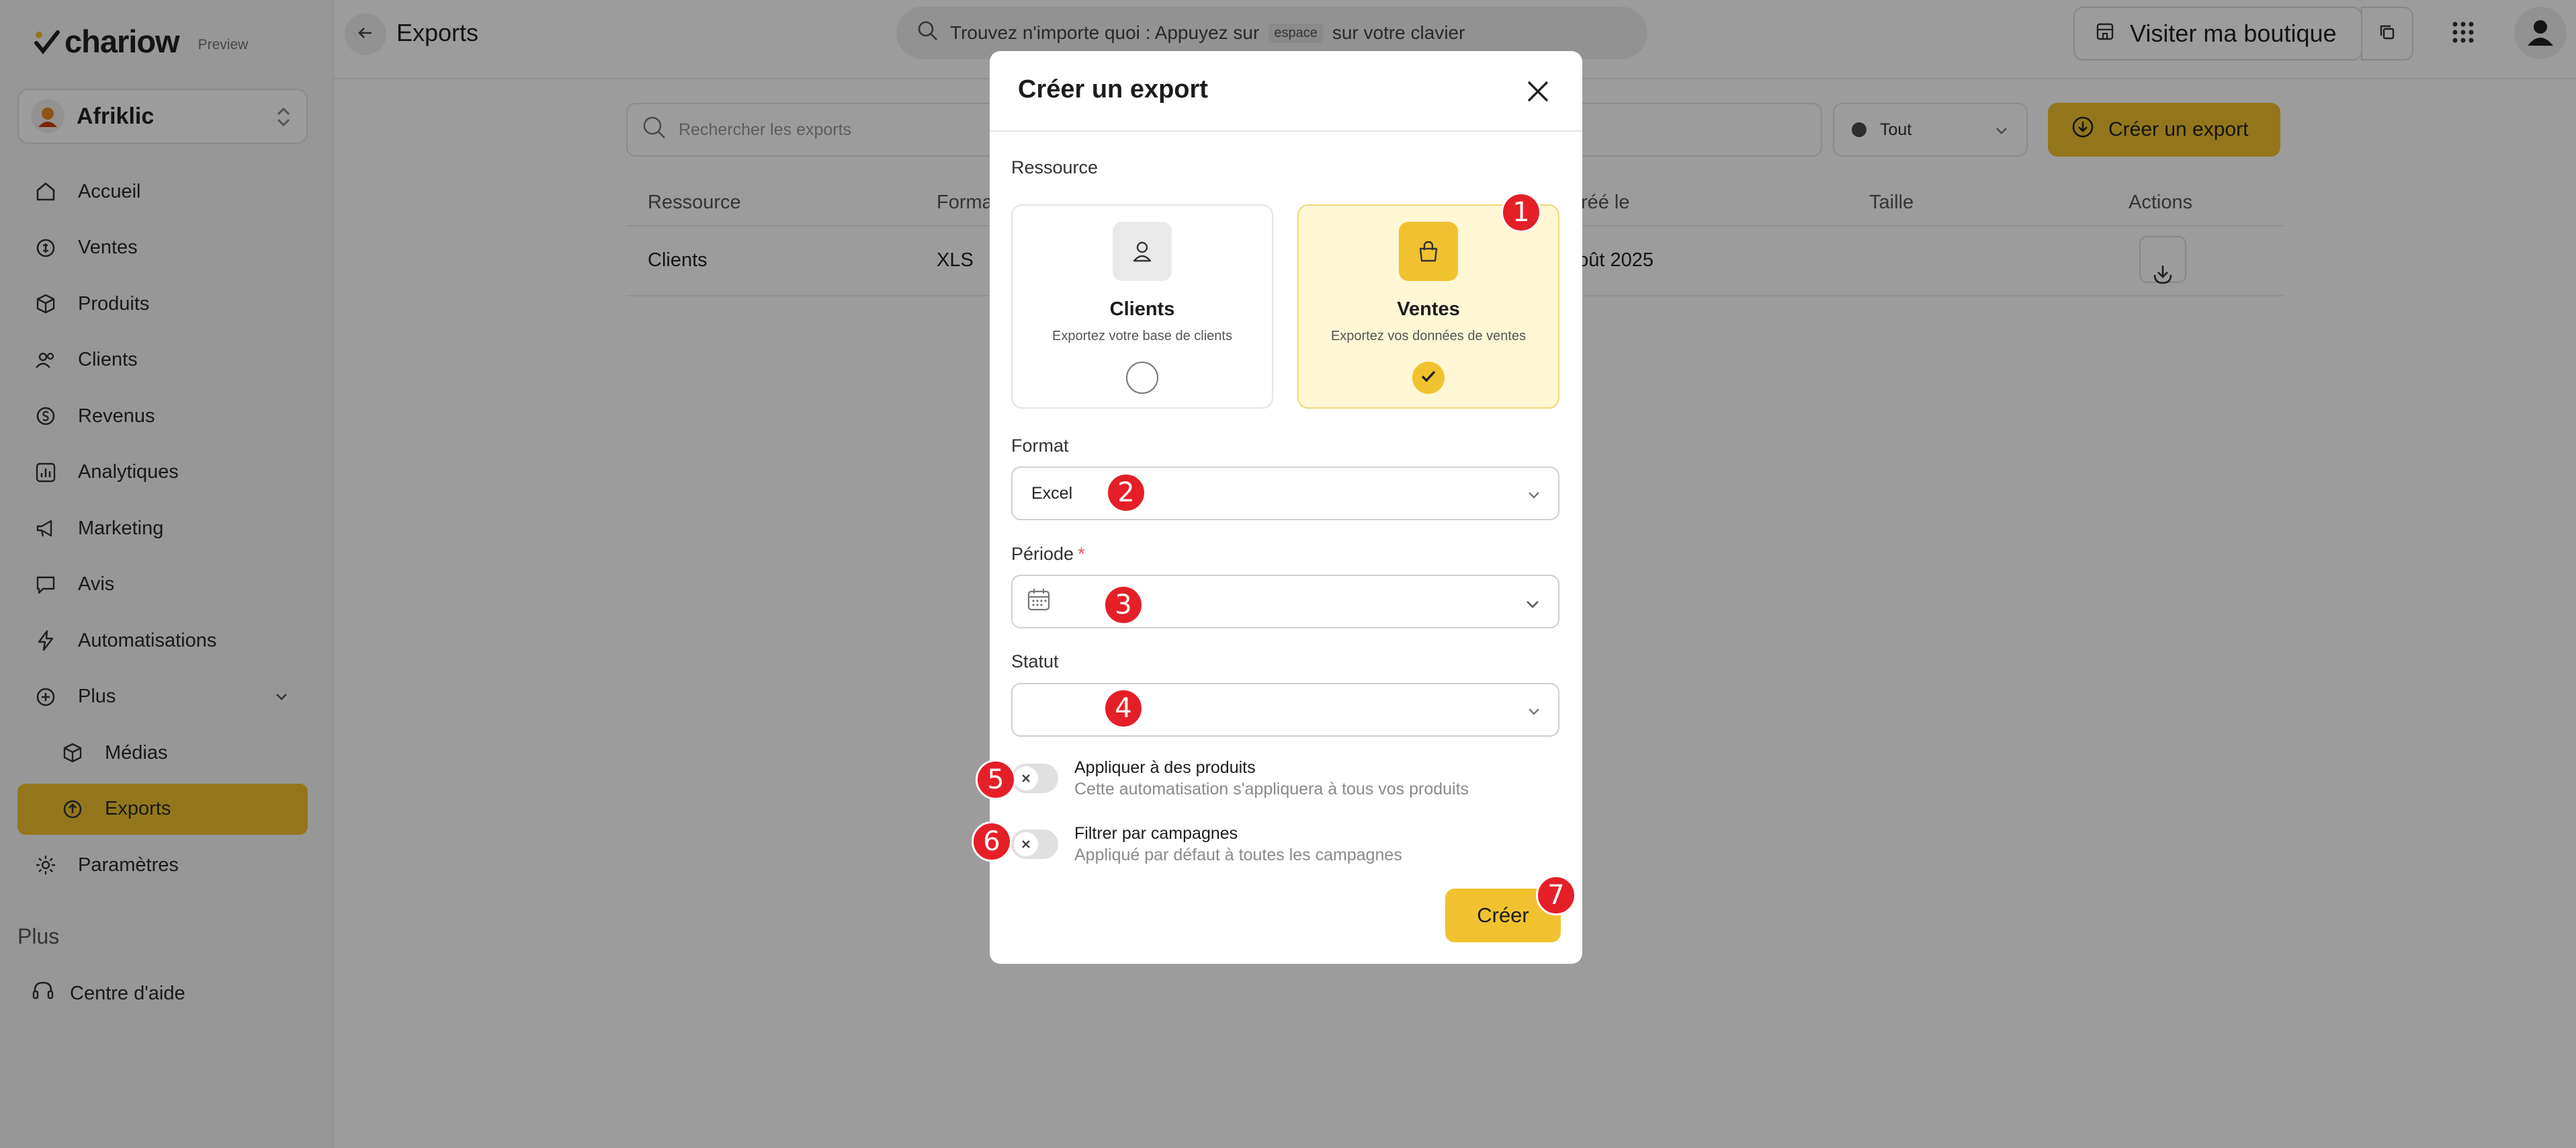  I want to click on shopping-bag-icon, so click(1428, 251).